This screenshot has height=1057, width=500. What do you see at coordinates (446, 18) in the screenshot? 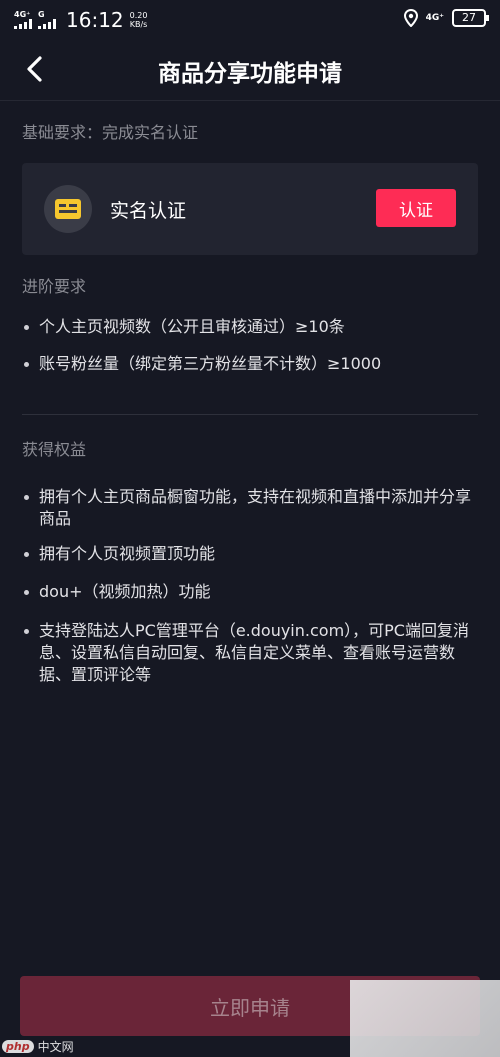
I see `status-right: 4G⁺ 27` at bounding box center [446, 18].